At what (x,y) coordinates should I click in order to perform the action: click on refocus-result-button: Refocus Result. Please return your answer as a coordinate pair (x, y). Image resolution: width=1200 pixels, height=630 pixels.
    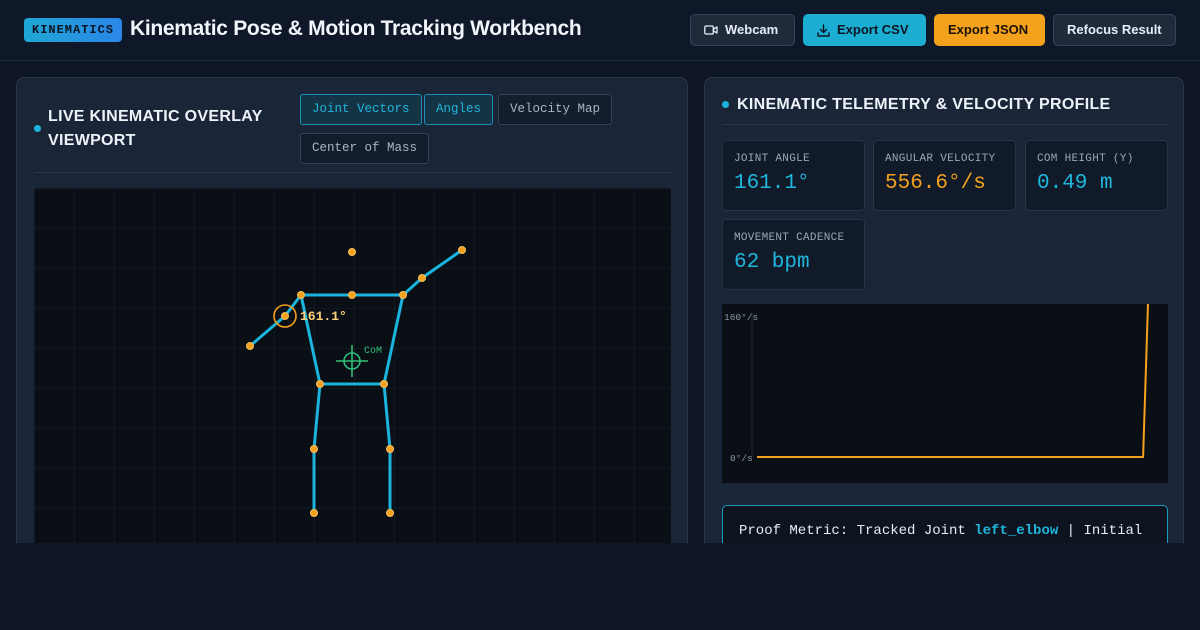
    Looking at the image, I should click on (1114, 30).